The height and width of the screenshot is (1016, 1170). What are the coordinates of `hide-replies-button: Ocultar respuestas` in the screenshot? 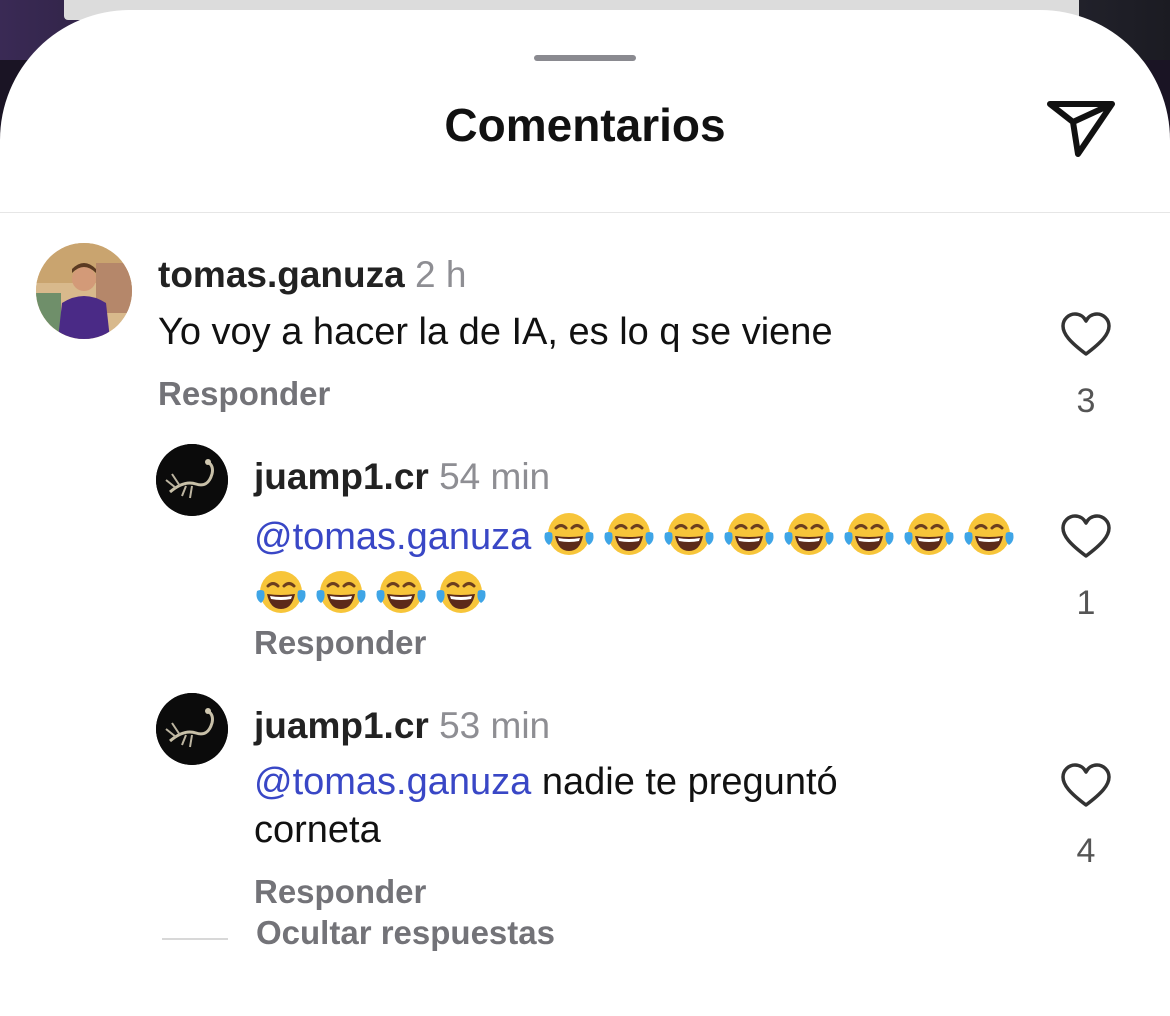 It's located at (405, 933).